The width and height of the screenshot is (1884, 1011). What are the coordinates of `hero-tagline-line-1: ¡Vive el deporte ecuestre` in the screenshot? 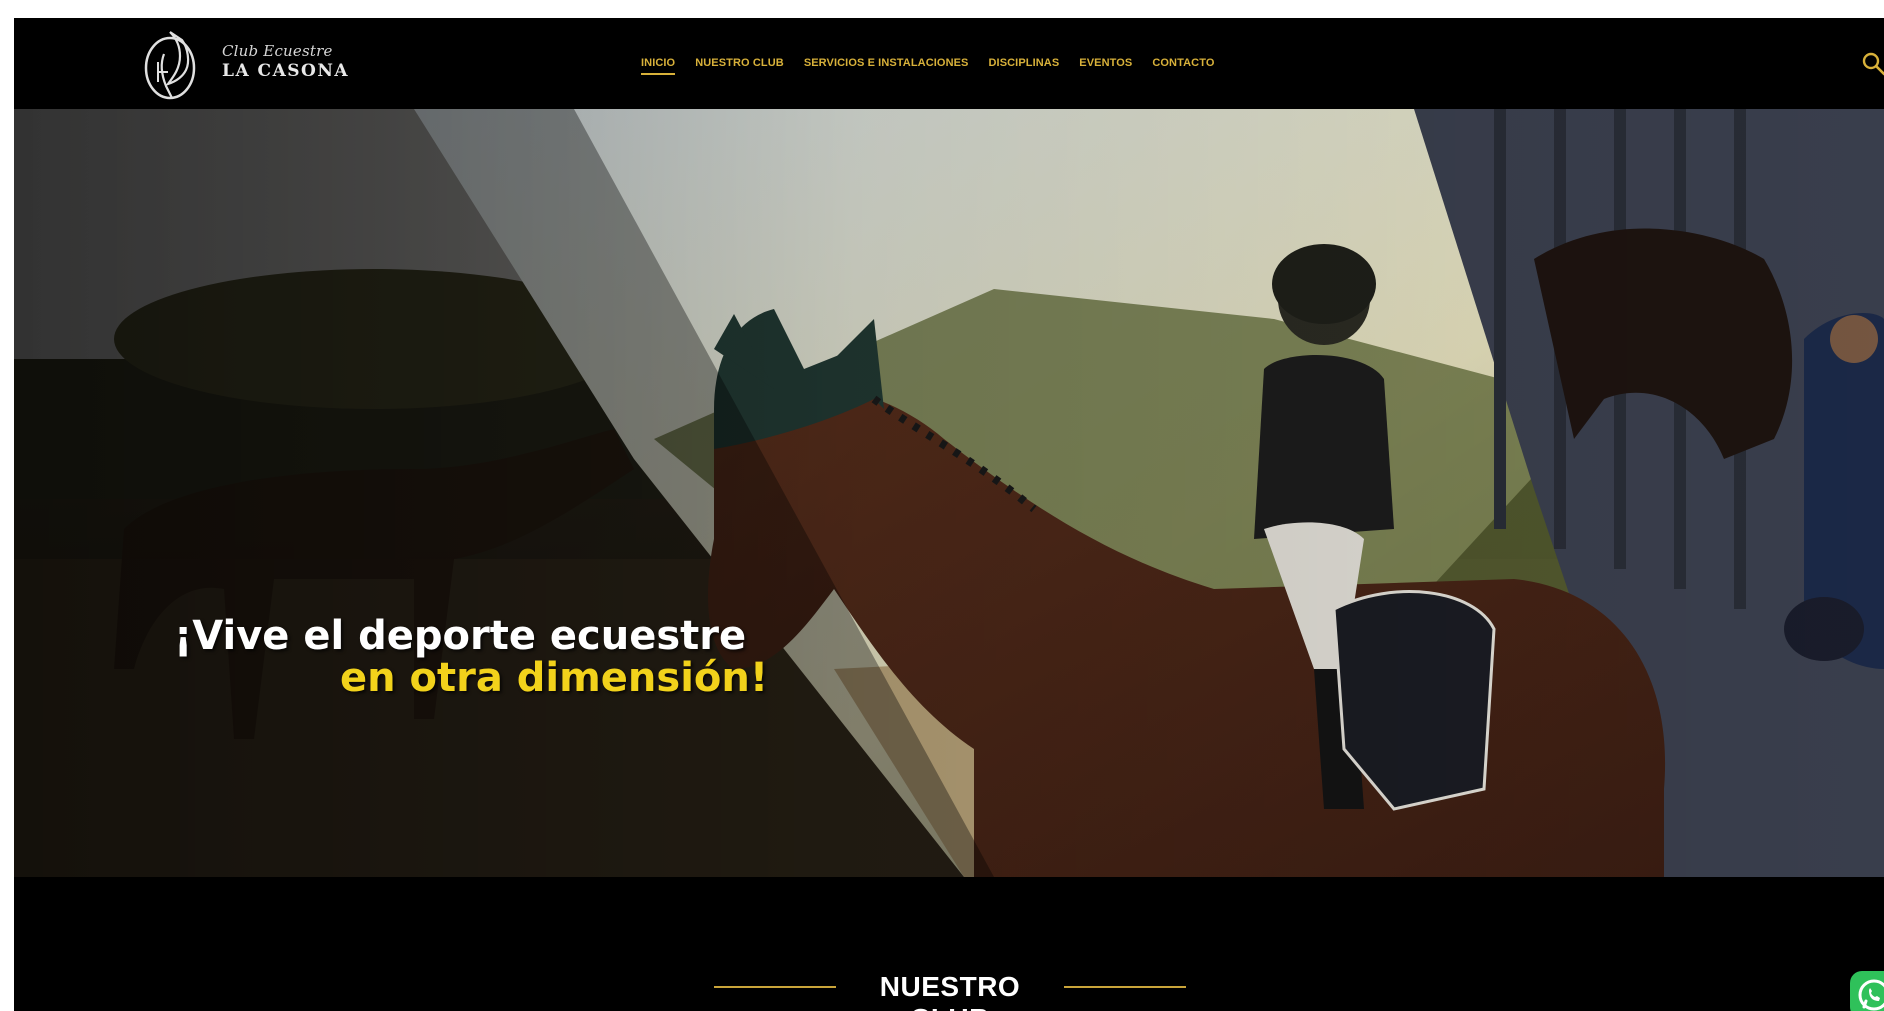 It's located at (460, 636).